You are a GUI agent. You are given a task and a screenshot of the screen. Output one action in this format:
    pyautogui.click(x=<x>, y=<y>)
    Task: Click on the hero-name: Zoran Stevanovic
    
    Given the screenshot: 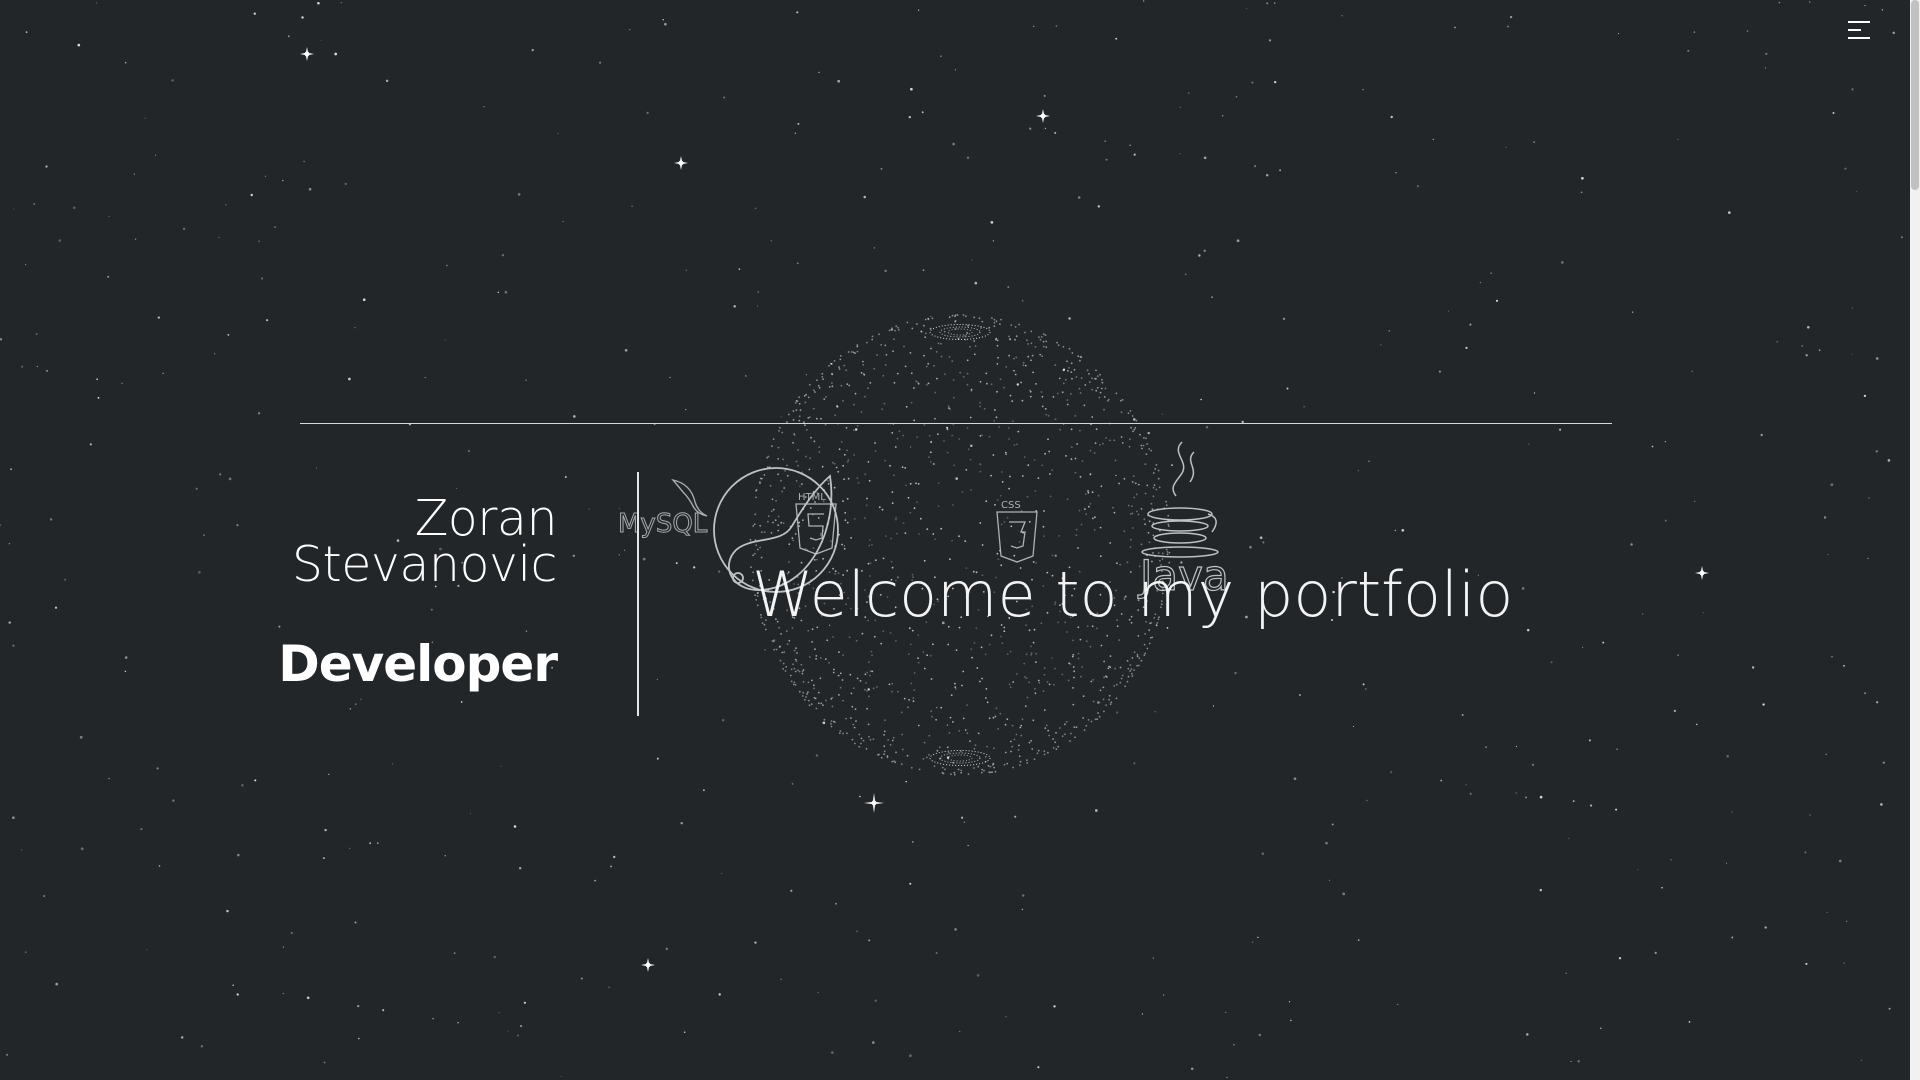 What is the action you would take?
    pyautogui.click(x=409, y=543)
    